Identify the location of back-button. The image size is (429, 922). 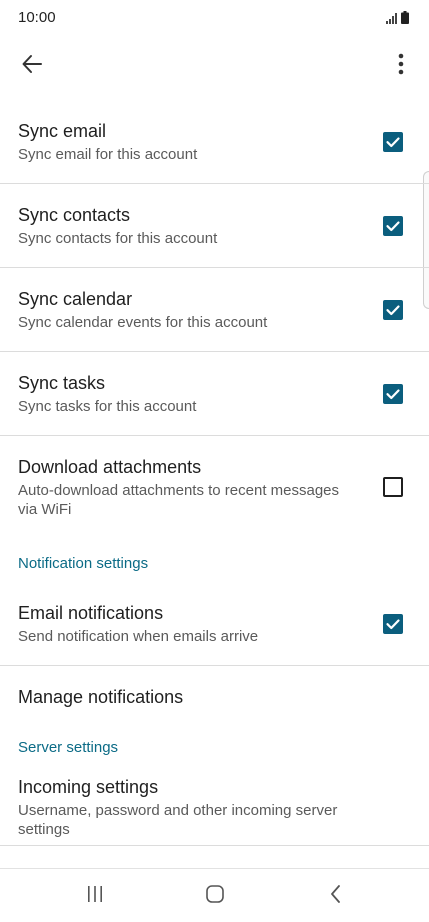
(32, 66).